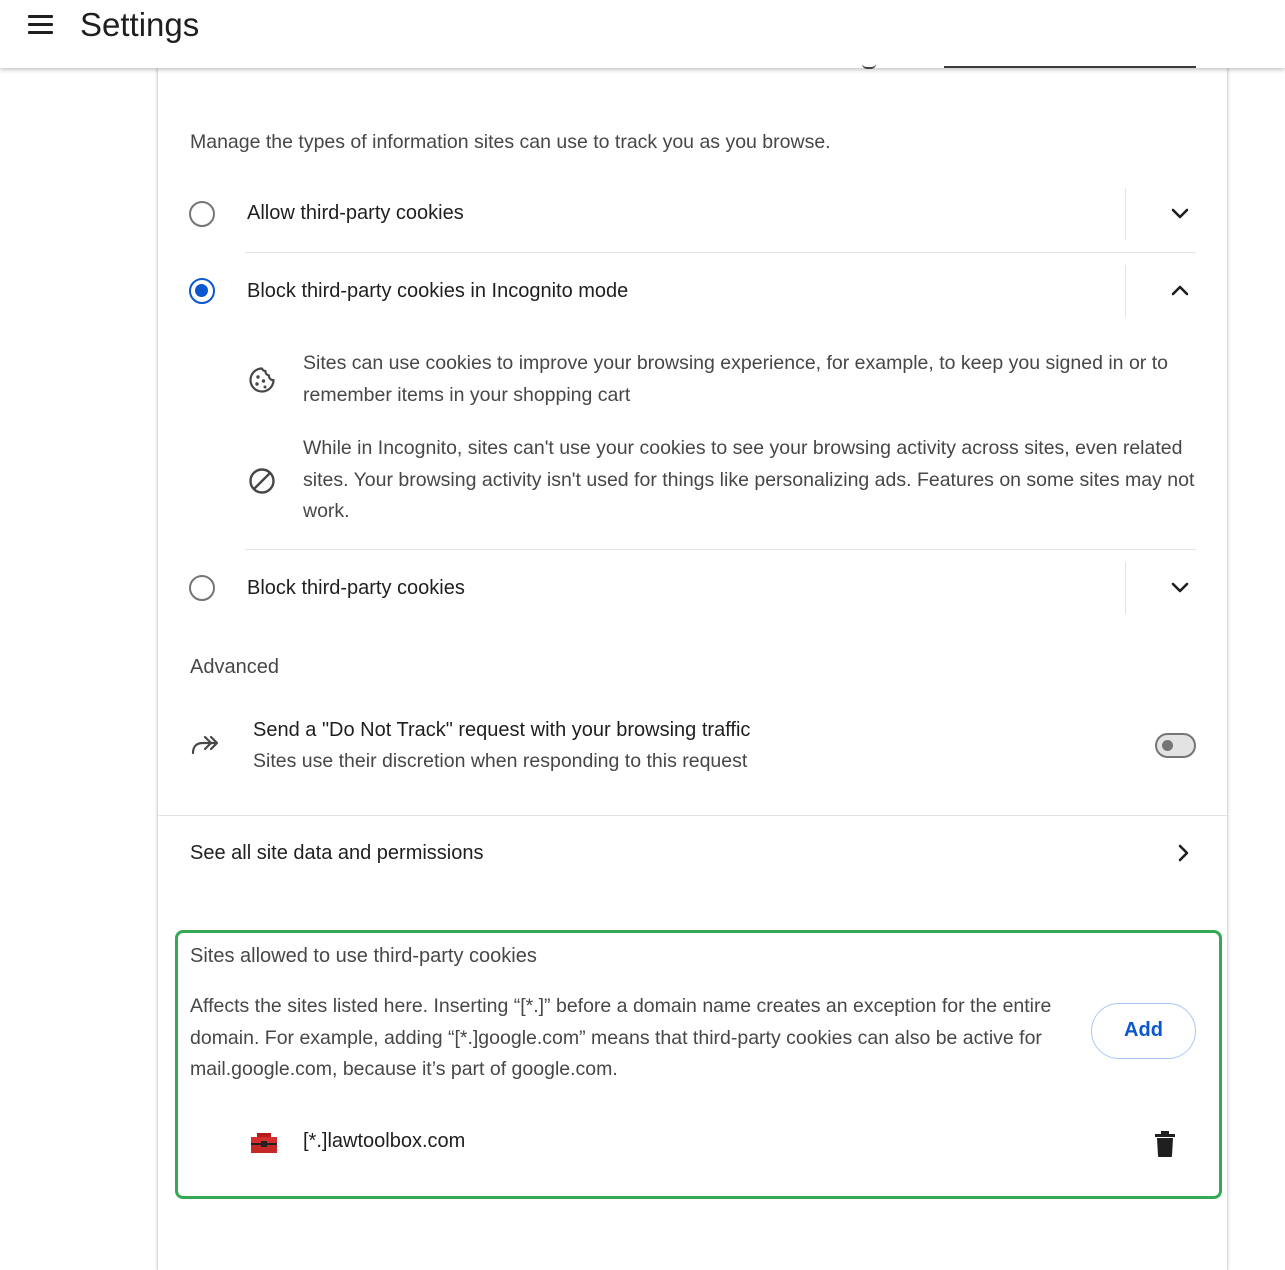  Describe the element at coordinates (205, 746) in the screenshot. I see `do-not-track-arrow-icon` at that location.